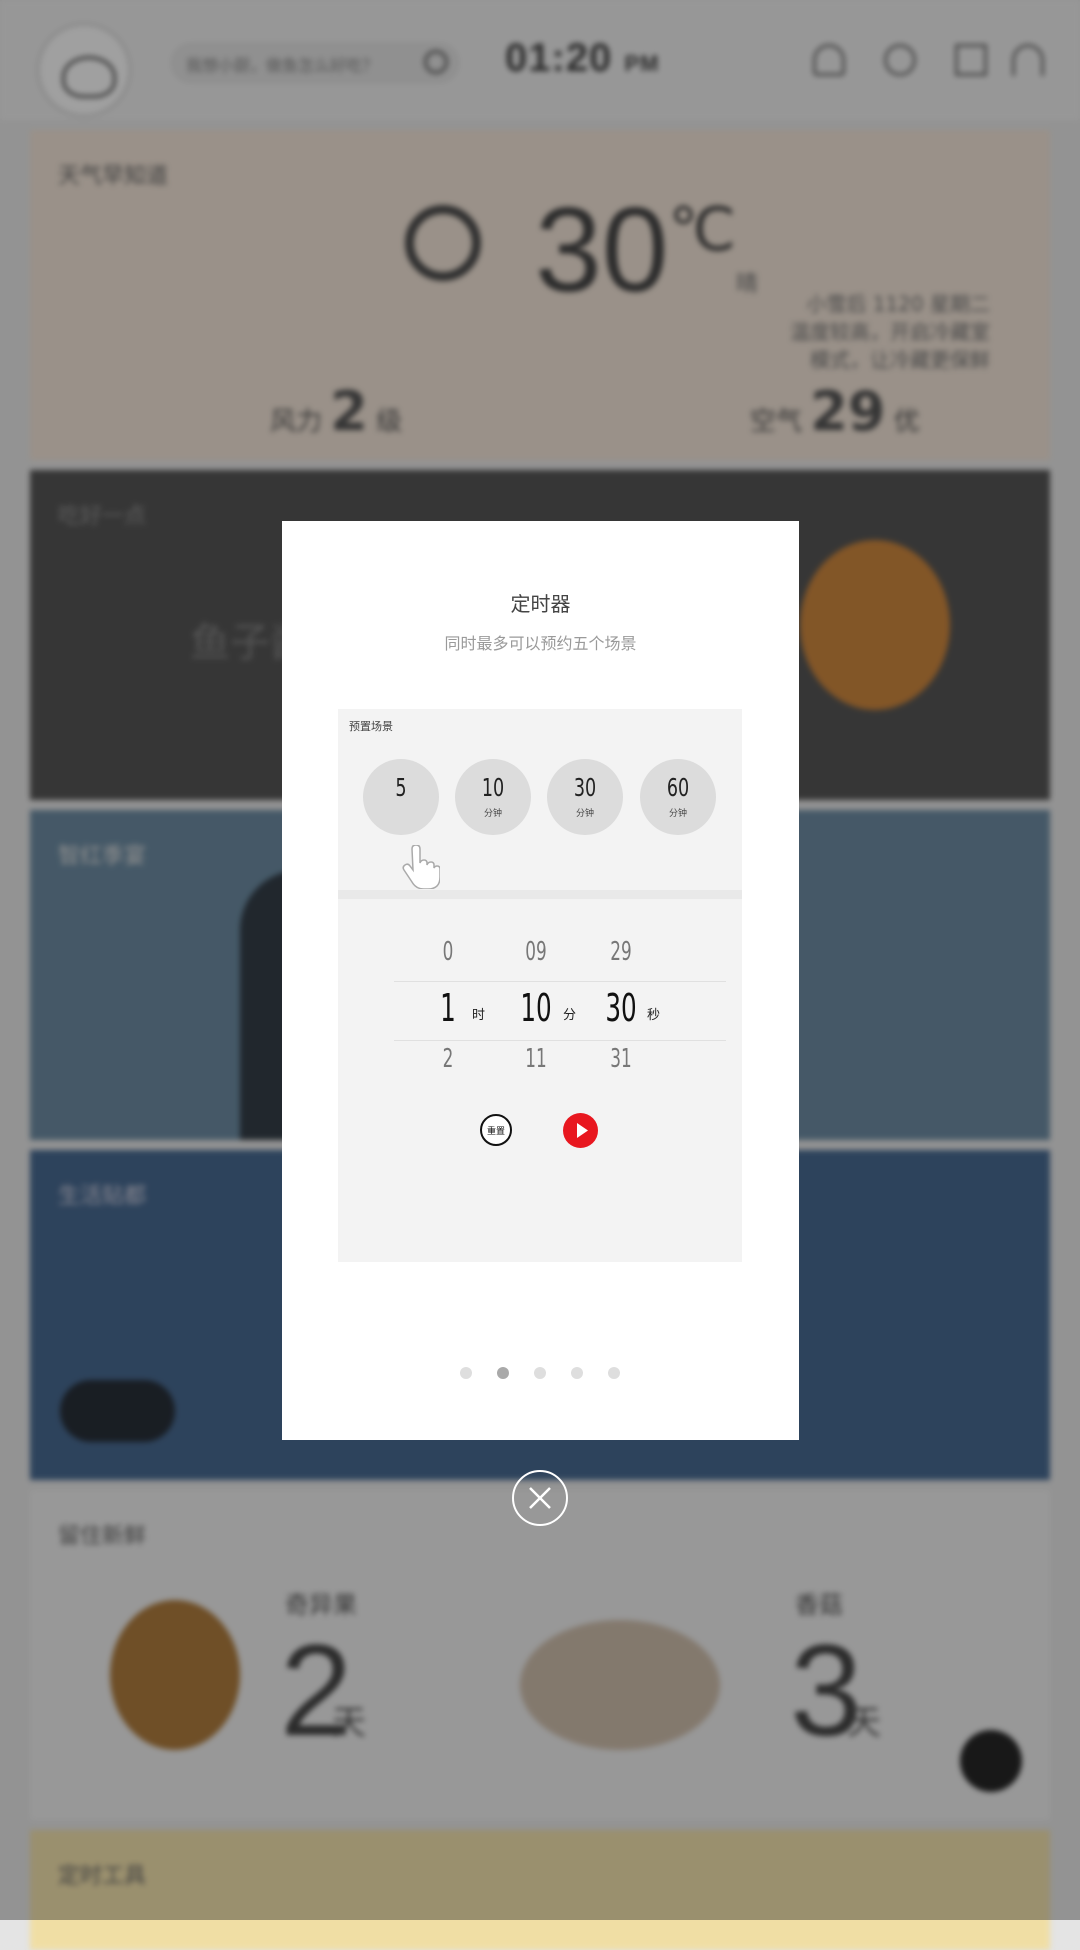 This screenshot has width=1080, height=1950. What do you see at coordinates (620, 952) in the screenshot?
I see `second-prev: 29` at bounding box center [620, 952].